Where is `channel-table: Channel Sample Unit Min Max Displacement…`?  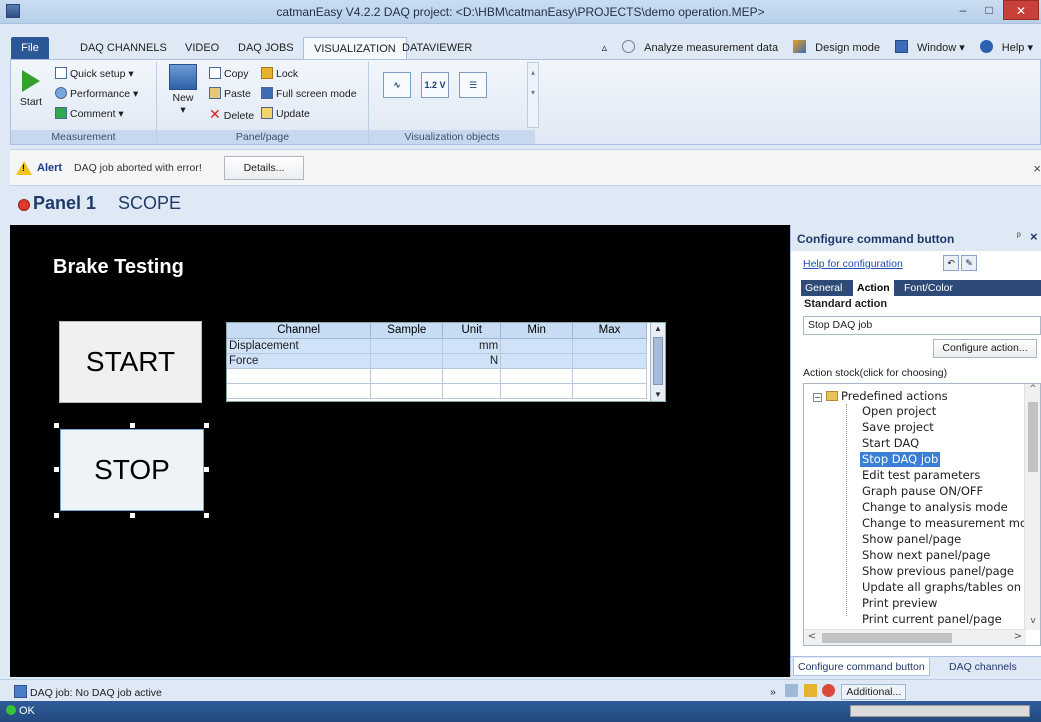 channel-table: Channel Sample Unit Min Max Displacement… is located at coordinates (446, 362).